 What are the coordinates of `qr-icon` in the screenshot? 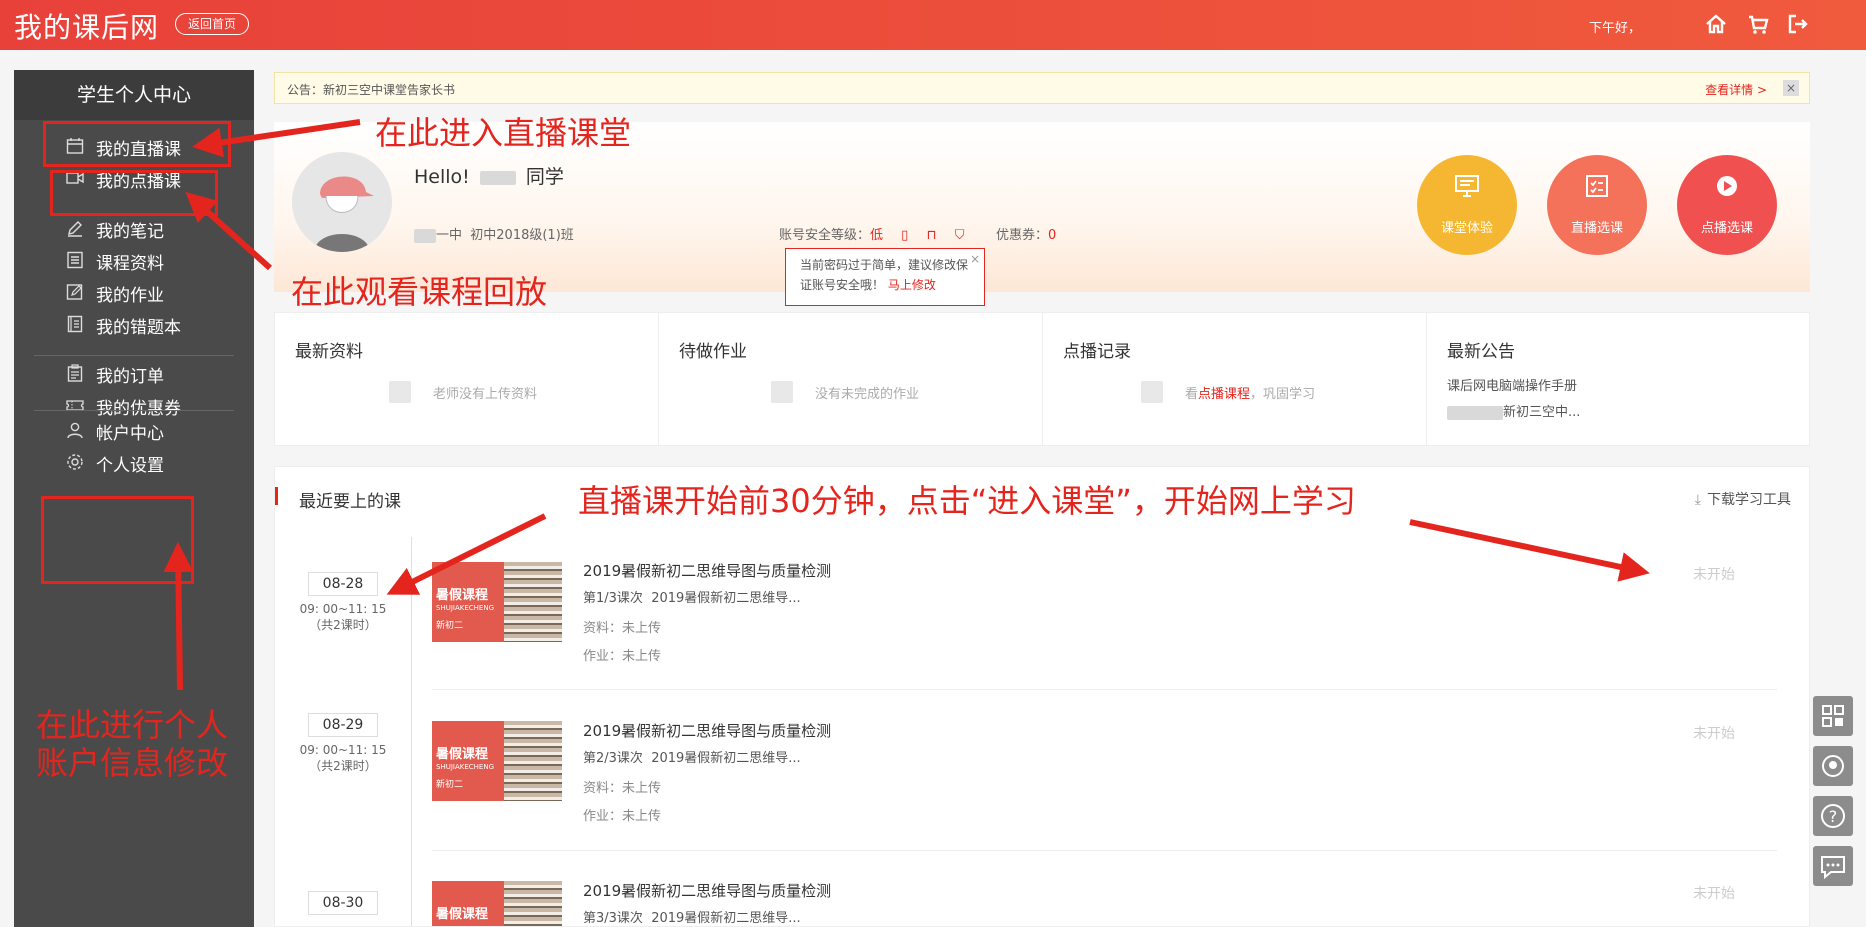 It's located at (1833, 716).